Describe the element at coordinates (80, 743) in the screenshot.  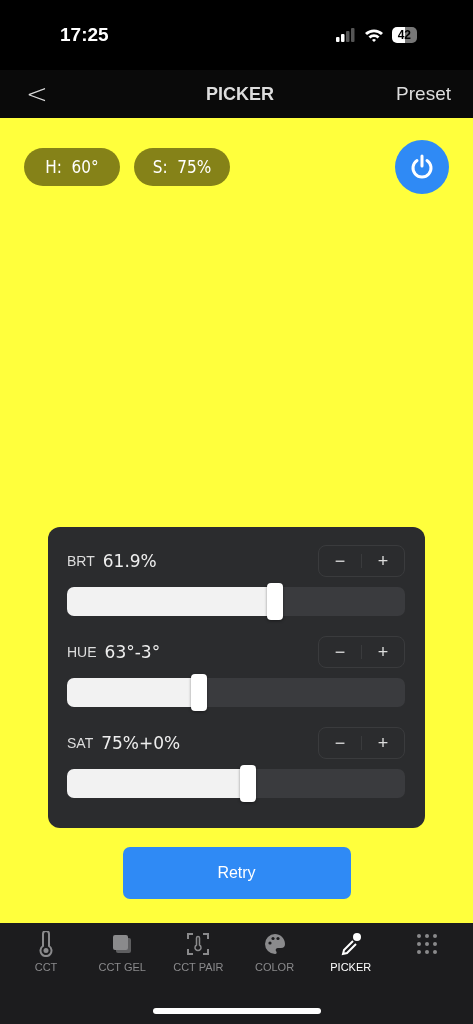
I see `slider-label: SAT` at that location.